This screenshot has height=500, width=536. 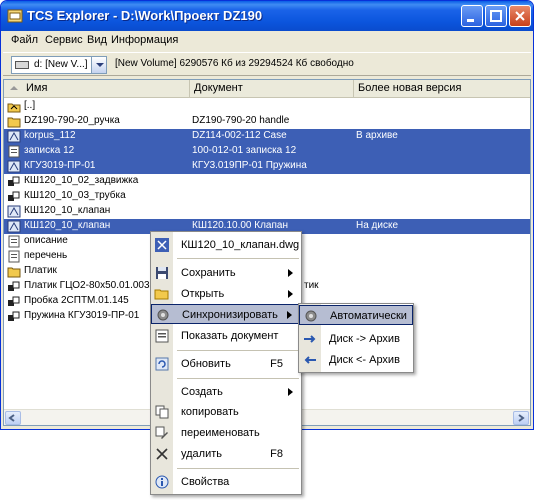 I want to click on context-menu-copy: копировать, so click(x=226, y=412).